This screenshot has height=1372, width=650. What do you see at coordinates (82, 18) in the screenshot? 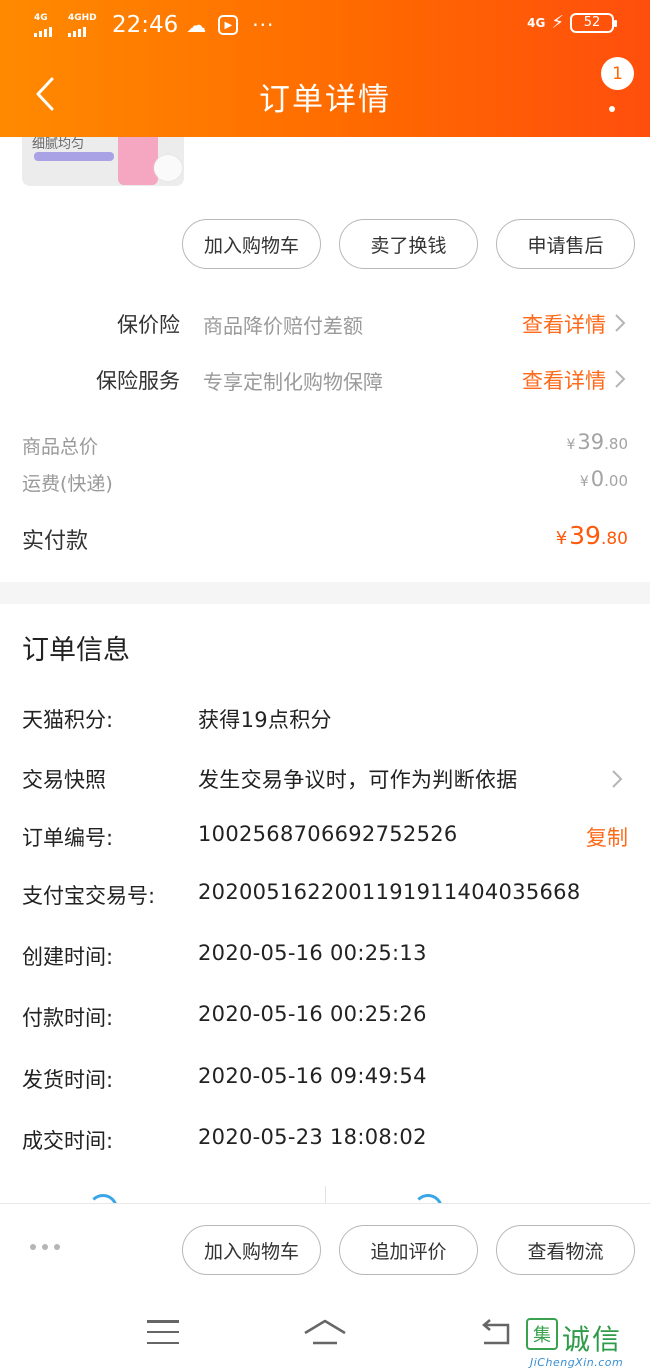
I see `network-type-label: 4GHD` at bounding box center [82, 18].